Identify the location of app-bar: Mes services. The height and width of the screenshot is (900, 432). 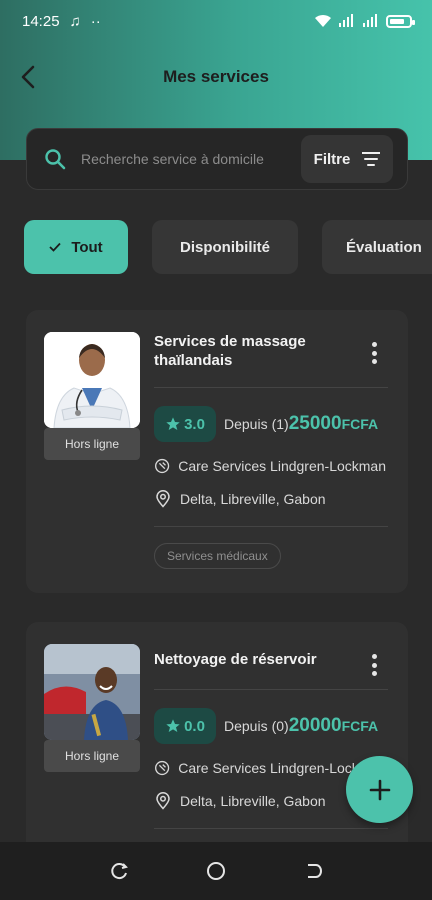
(216, 77).